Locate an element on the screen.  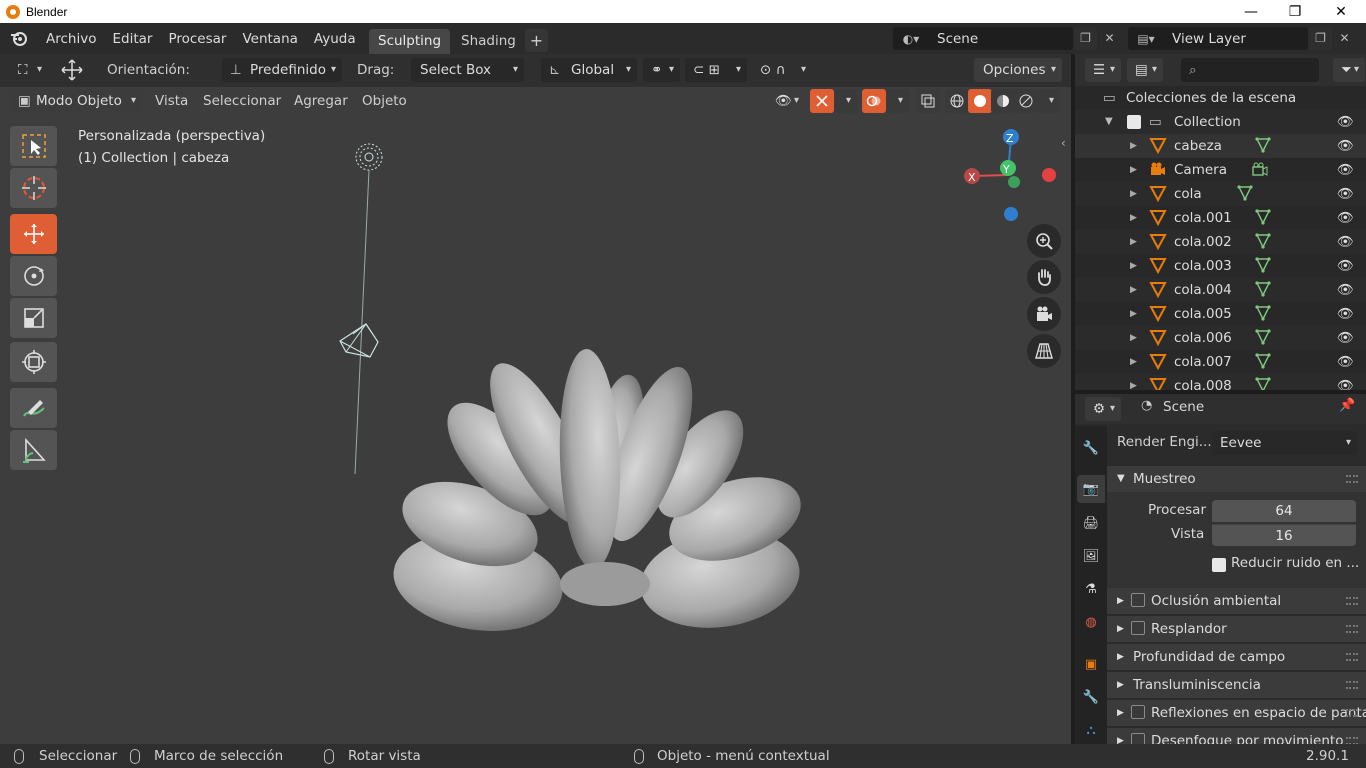
new-view-layer-button: ❐ is located at coordinates (1320, 38).